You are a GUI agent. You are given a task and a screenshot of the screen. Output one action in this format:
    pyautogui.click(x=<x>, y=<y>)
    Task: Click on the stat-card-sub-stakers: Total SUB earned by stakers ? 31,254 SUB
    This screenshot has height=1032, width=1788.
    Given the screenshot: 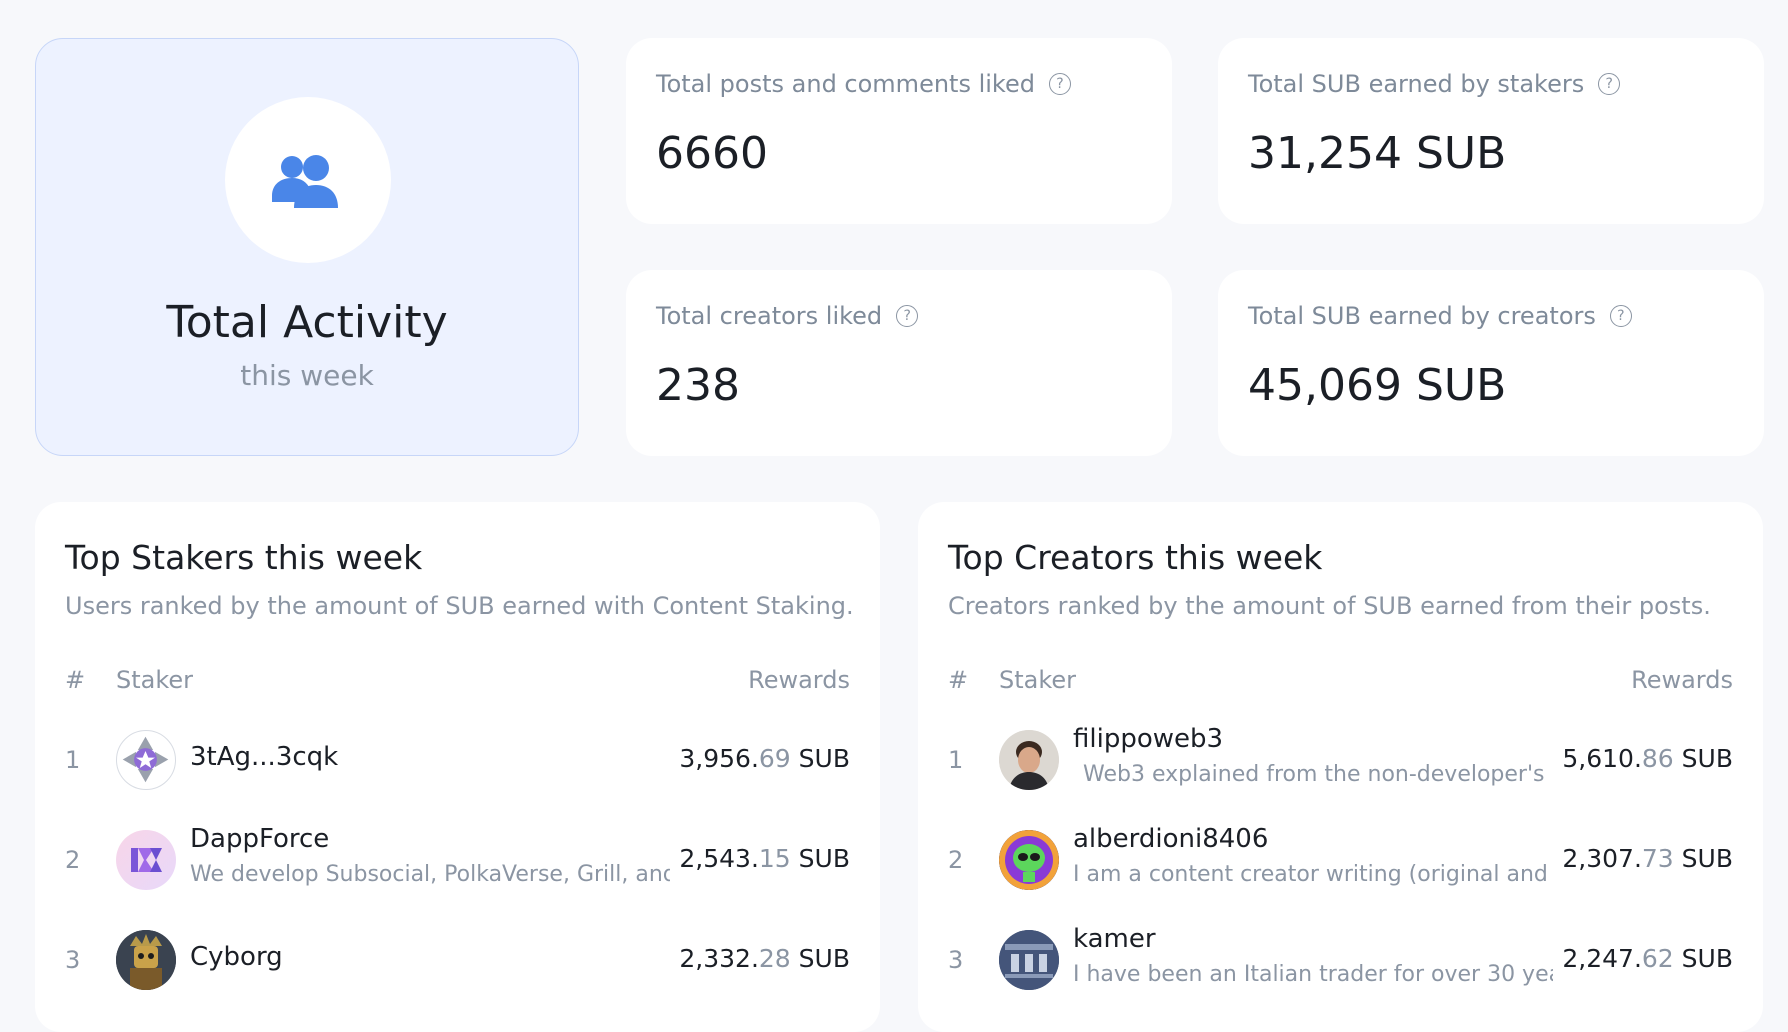 What is the action you would take?
    pyautogui.click(x=1491, y=131)
    